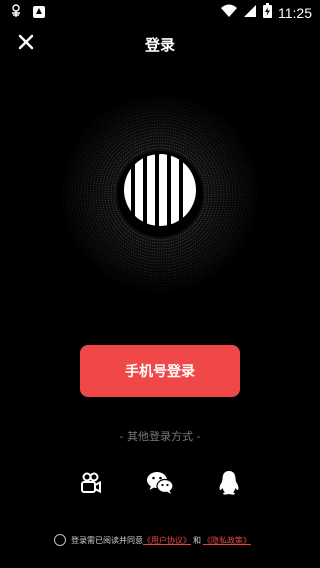  What do you see at coordinates (39, 13) in the screenshot?
I see `upload-icon` at bounding box center [39, 13].